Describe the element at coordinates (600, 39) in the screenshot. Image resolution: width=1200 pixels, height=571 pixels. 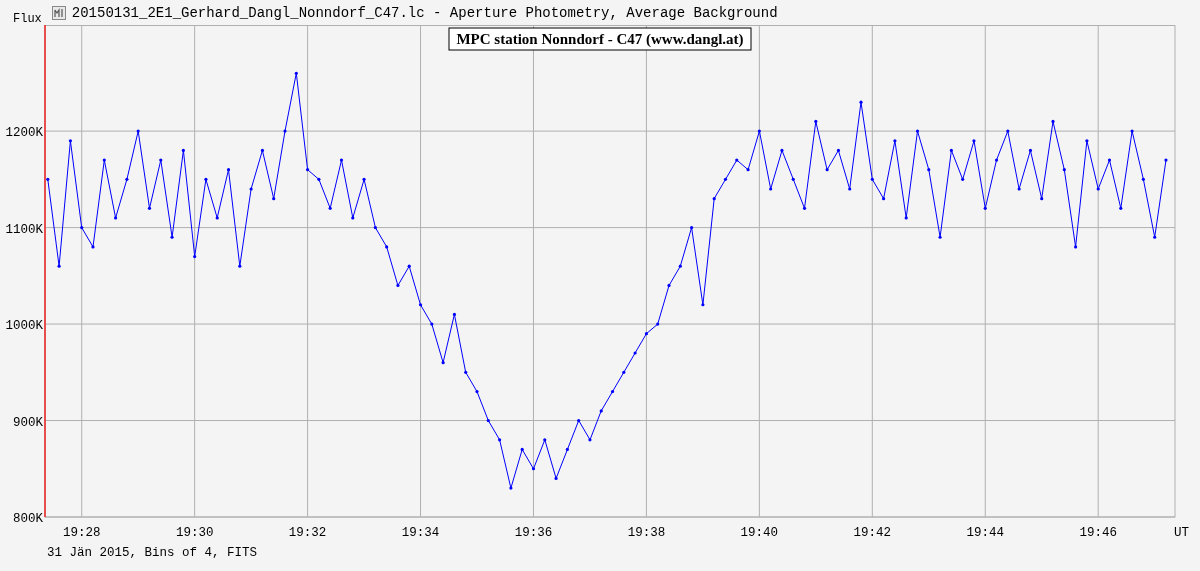
I see `chart-title: MPC station Nonndorf - C47 (www.dangl.at)` at that location.